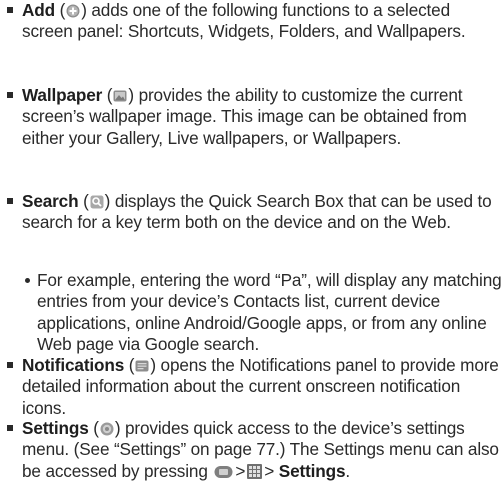 The image size is (503, 504). I want to click on item-title: Settings, so click(55, 428).